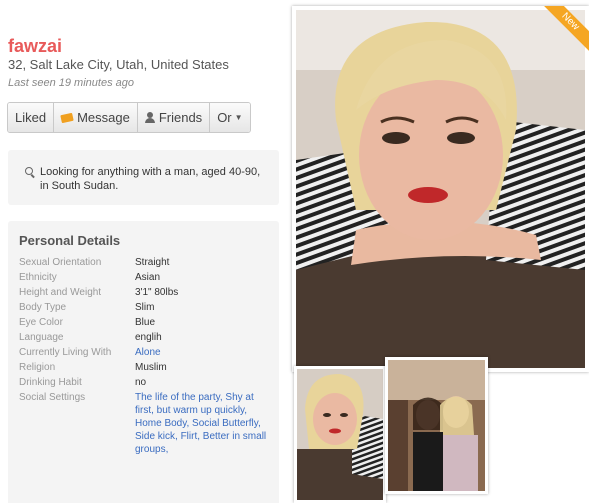 The width and height of the screenshot is (589, 503). What do you see at coordinates (41, 337) in the screenshot?
I see `detail-label: Language` at bounding box center [41, 337].